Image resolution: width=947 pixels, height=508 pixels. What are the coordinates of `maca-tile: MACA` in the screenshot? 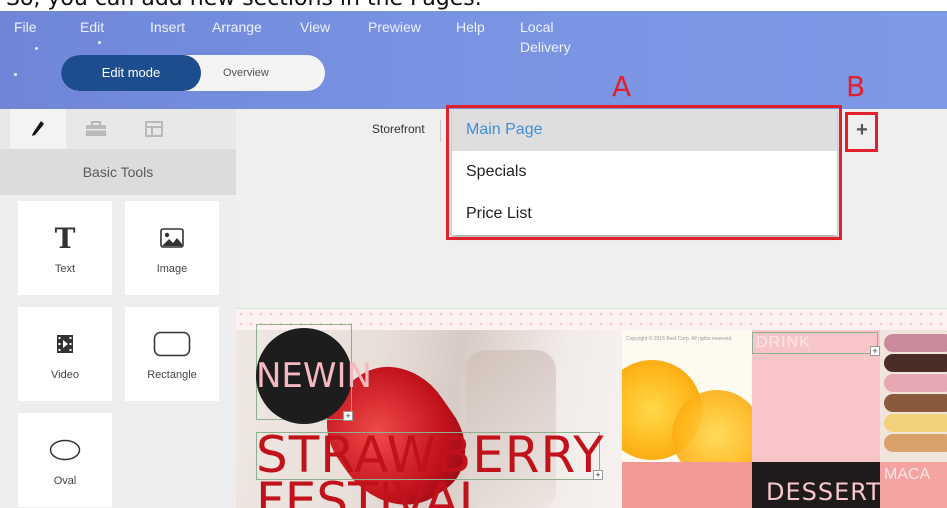 It's located at (913, 485).